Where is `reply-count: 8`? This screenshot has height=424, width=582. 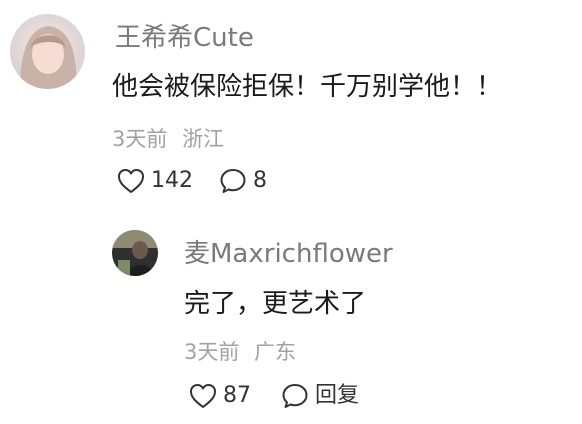
reply-count: 8 is located at coordinates (260, 180).